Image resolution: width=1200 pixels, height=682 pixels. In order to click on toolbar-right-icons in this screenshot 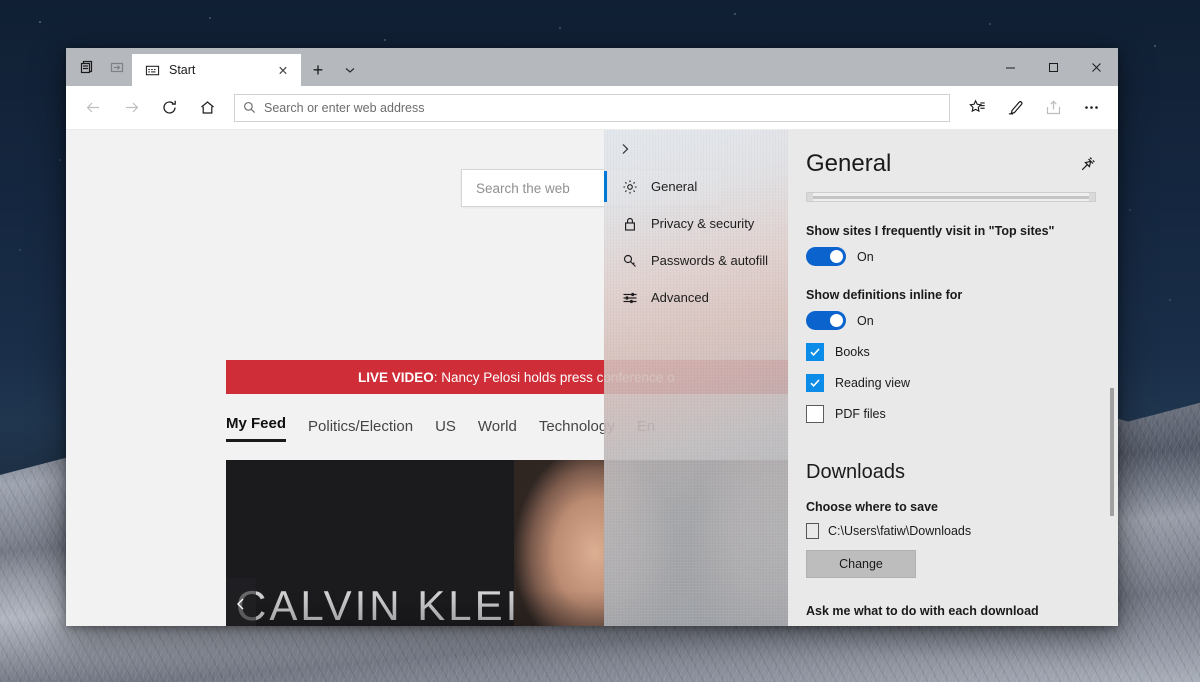, I will do `click(1034, 108)`.